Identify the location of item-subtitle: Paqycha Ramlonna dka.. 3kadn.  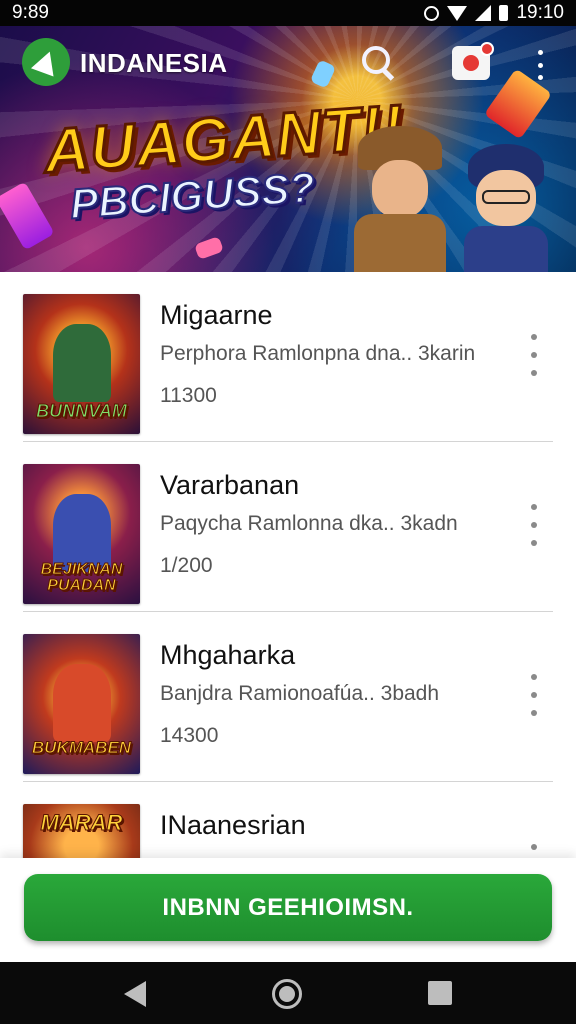
(309, 523).